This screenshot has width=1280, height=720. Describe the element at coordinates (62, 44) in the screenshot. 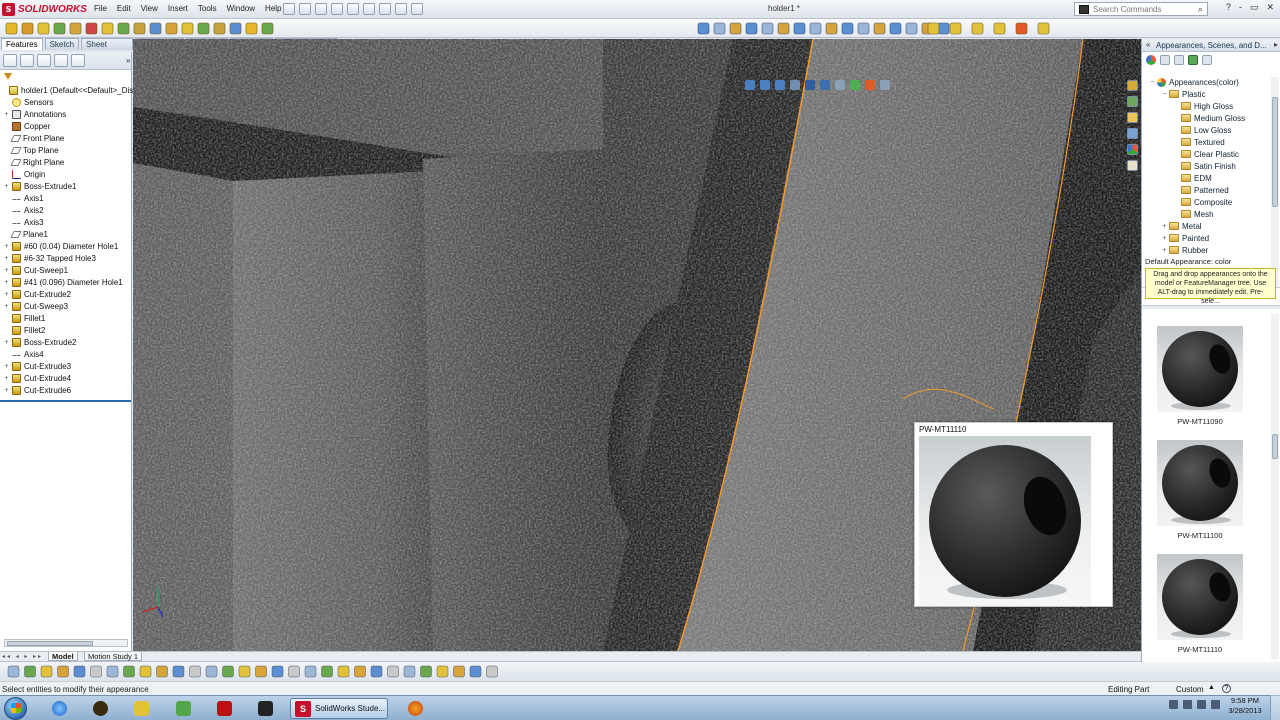

I see `tab-sketch: Sketch` at that location.